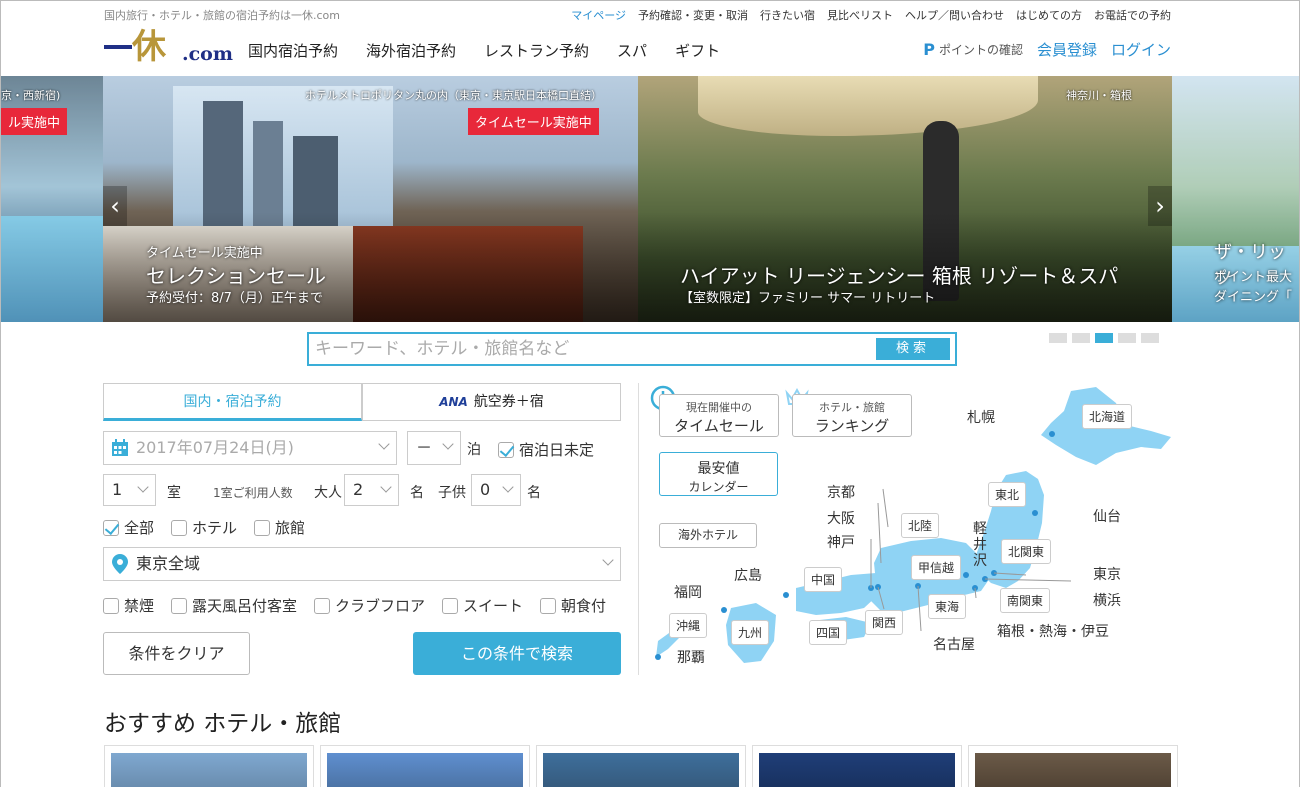  What do you see at coordinates (380, 606) in the screenshot?
I see `checkbox-label: クラブフロア` at bounding box center [380, 606].